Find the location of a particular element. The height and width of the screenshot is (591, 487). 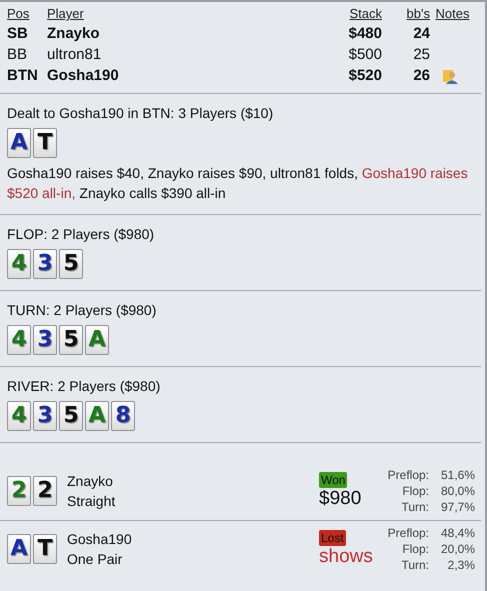

person-note-icon is located at coordinates (450, 76).